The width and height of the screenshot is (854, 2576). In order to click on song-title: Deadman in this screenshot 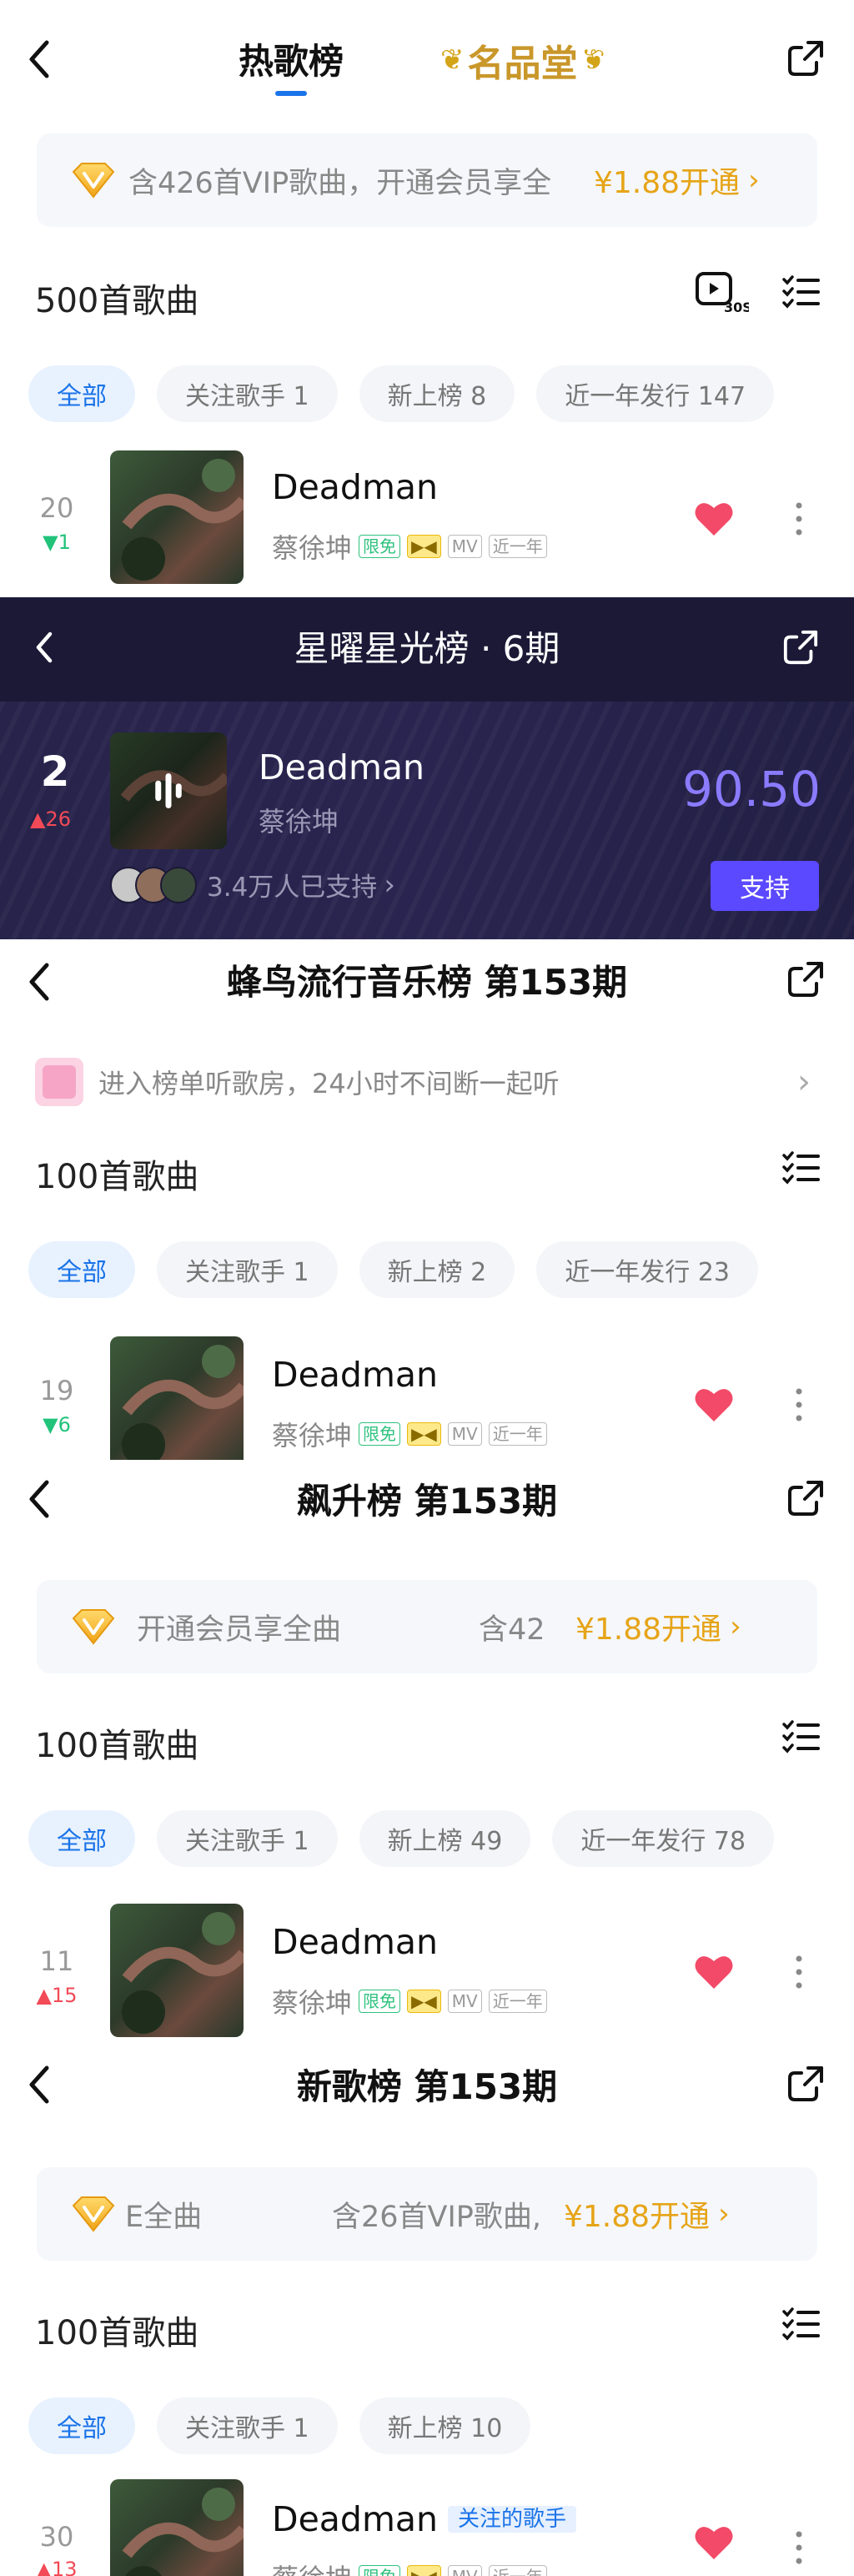, I will do `click(355, 1375)`.